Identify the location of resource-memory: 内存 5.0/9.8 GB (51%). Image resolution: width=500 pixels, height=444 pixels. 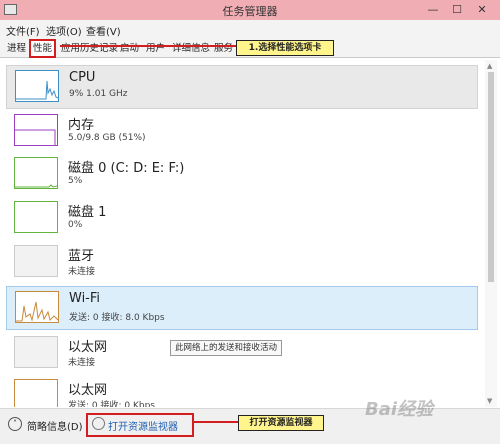
(241, 131).